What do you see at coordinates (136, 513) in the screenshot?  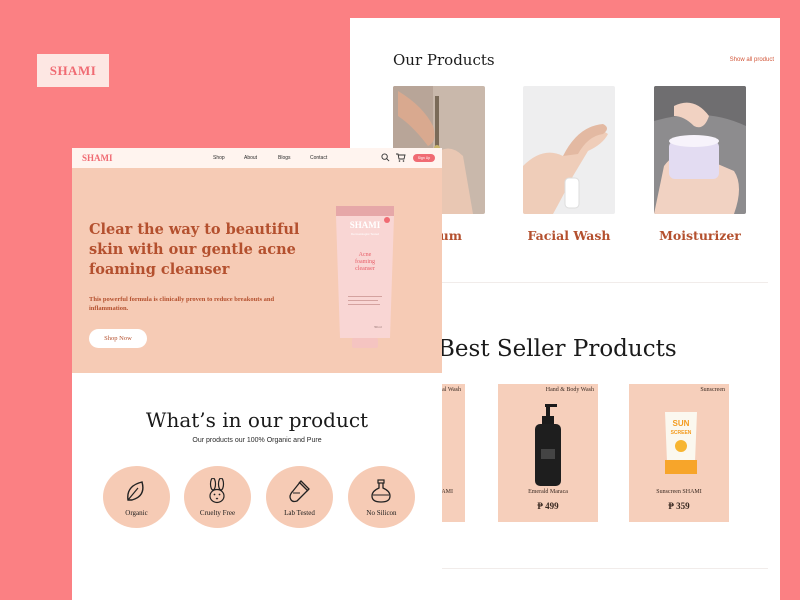 I see `feature-label: Organic` at bounding box center [136, 513].